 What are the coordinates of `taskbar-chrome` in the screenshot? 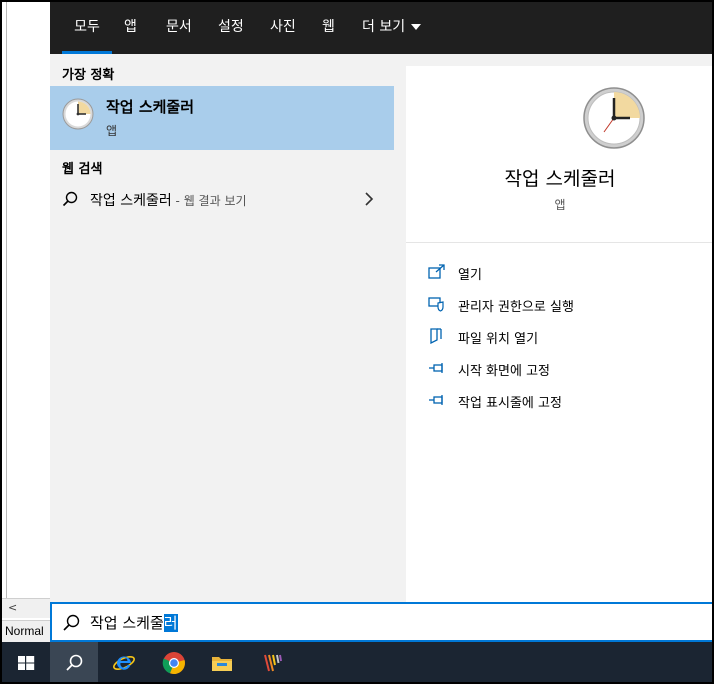 It's located at (174, 663).